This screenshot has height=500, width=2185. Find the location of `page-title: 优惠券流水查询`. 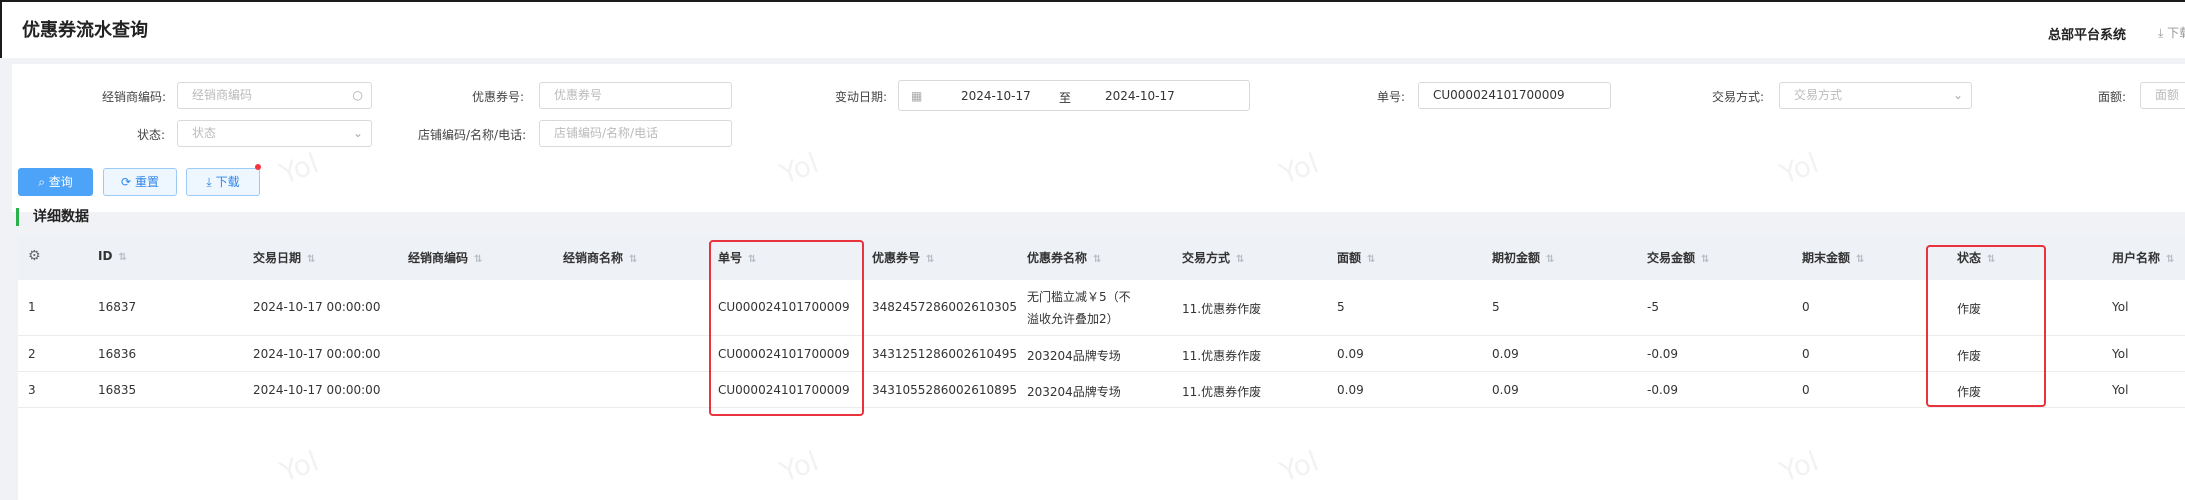

page-title: 优惠券流水查询 is located at coordinates (85, 30).